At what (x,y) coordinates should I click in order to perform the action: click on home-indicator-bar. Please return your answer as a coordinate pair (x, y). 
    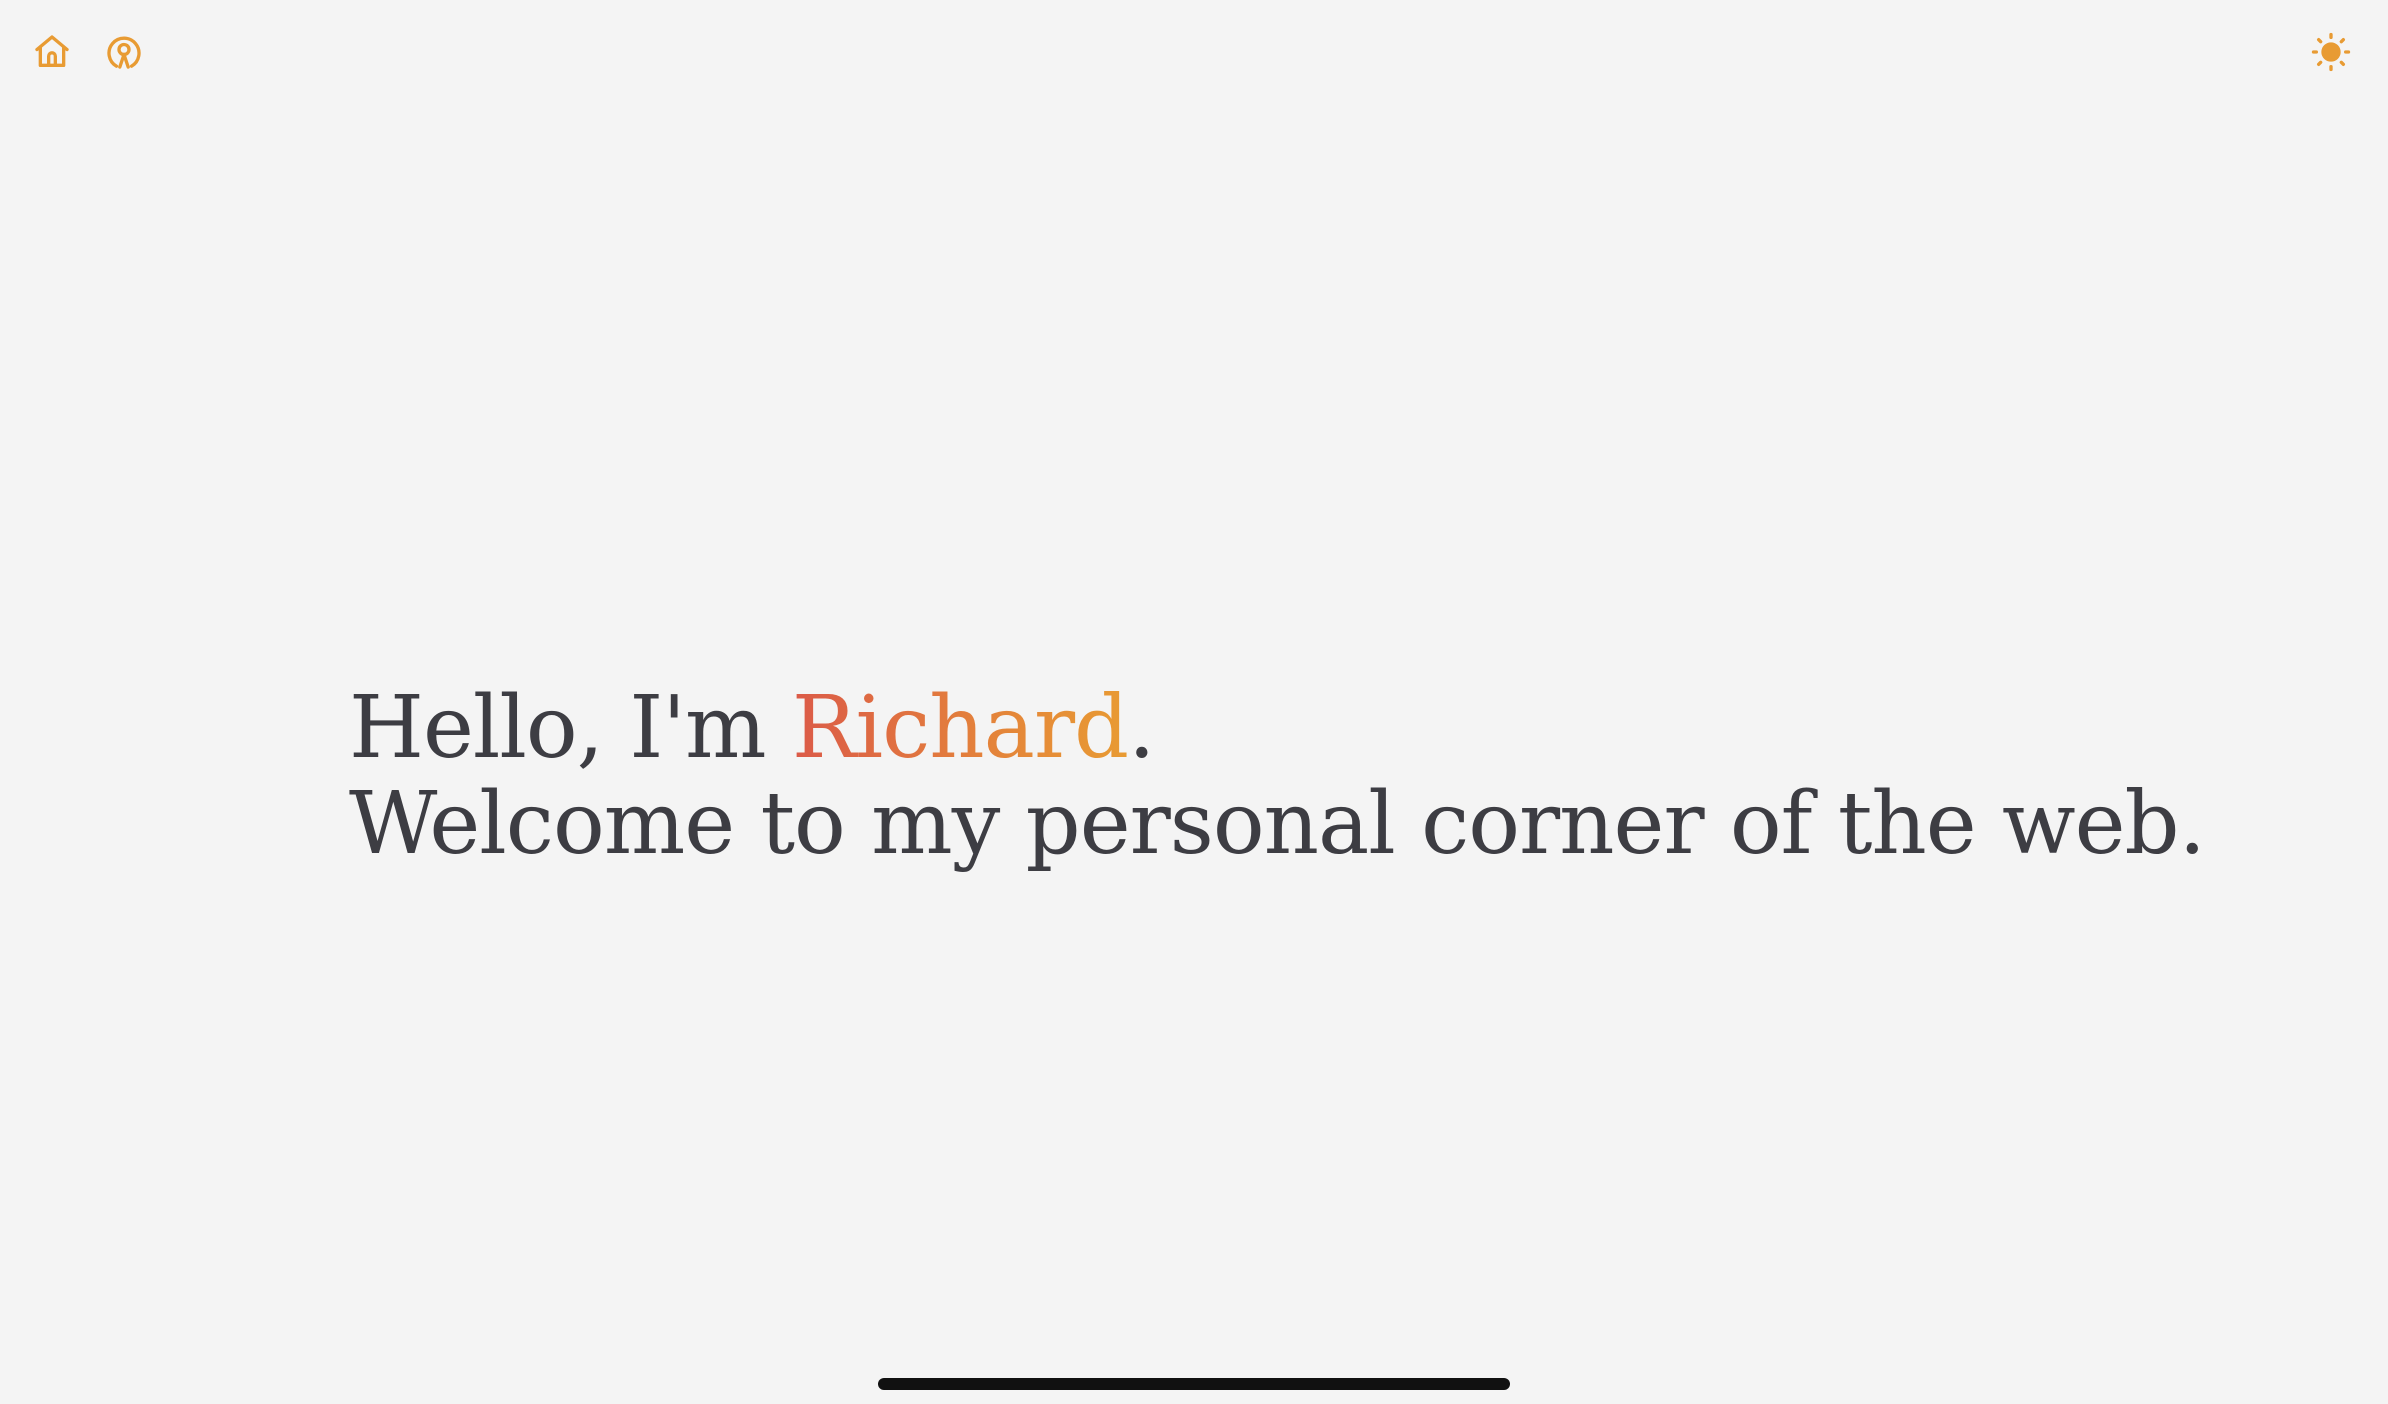
    Looking at the image, I should click on (1194, 1384).